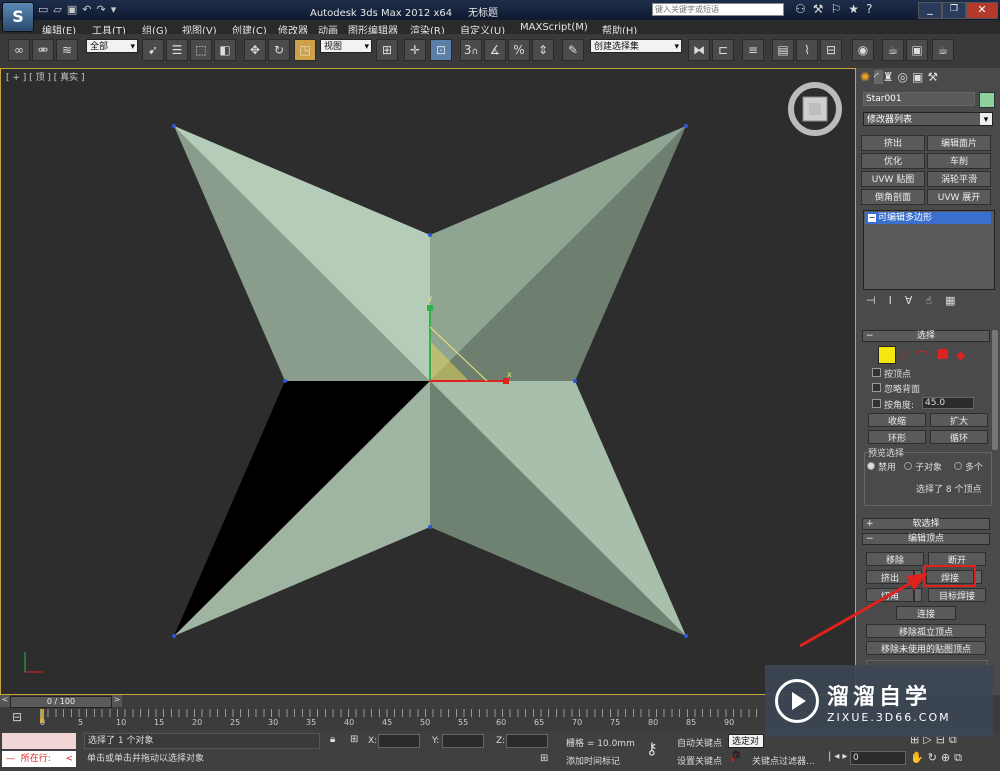  Describe the element at coordinates (117, 701) in the screenshot. I see `time-slider-next-icon: >` at that location.